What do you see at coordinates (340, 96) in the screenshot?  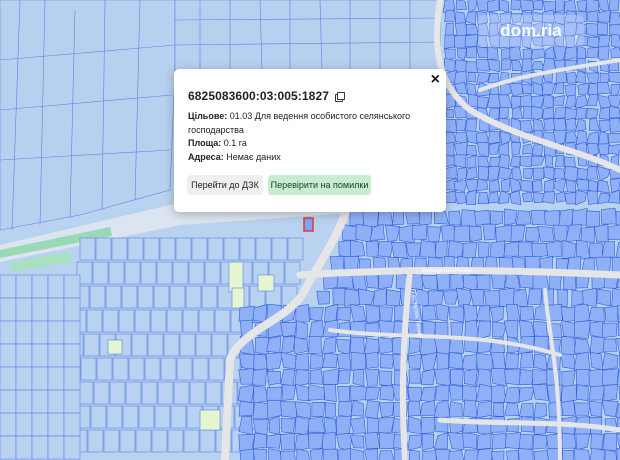 I see `copy-icon` at bounding box center [340, 96].